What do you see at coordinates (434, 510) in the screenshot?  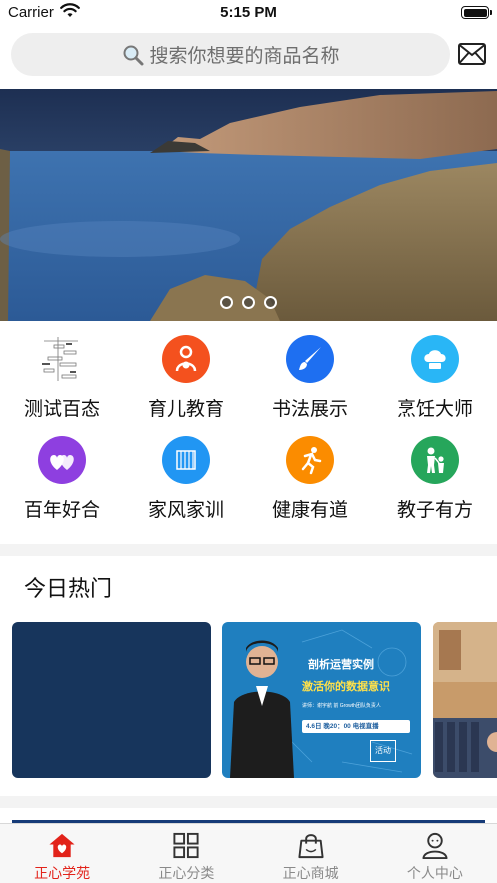 I see `category-label: 教子有方` at bounding box center [434, 510].